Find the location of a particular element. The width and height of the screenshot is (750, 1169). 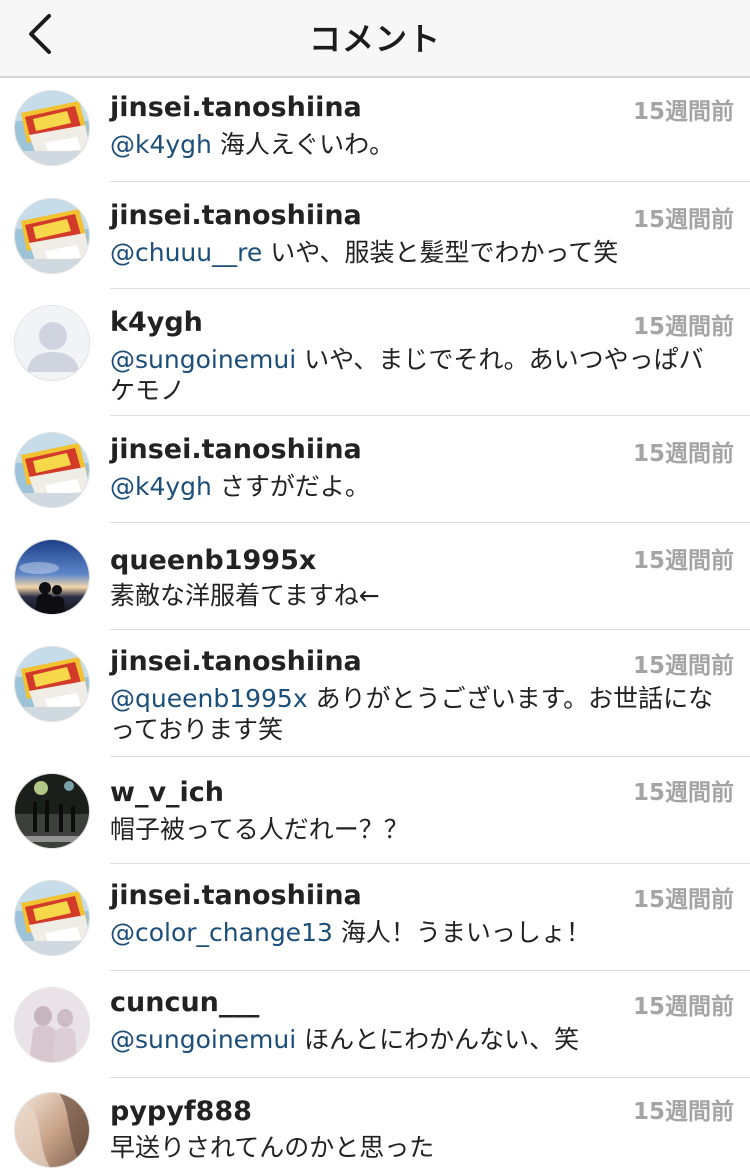

comment-text: @chuuu__re いや、服装と髪型でわかって笑 is located at coordinates (417, 252).